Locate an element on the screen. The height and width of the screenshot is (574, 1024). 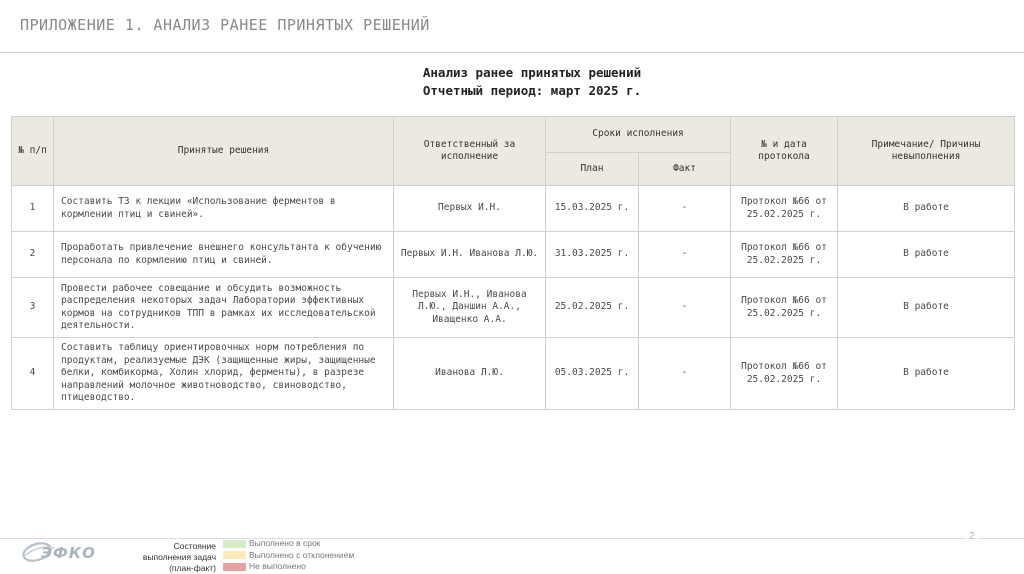
header-num: № п/п is located at coordinates (32, 151).